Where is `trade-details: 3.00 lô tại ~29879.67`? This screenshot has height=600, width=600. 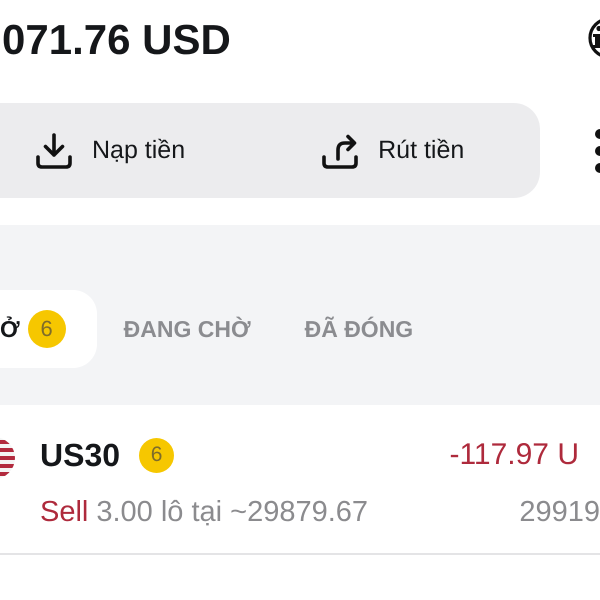 trade-details: 3.00 lô tại ~29879.67 is located at coordinates (232, 512).